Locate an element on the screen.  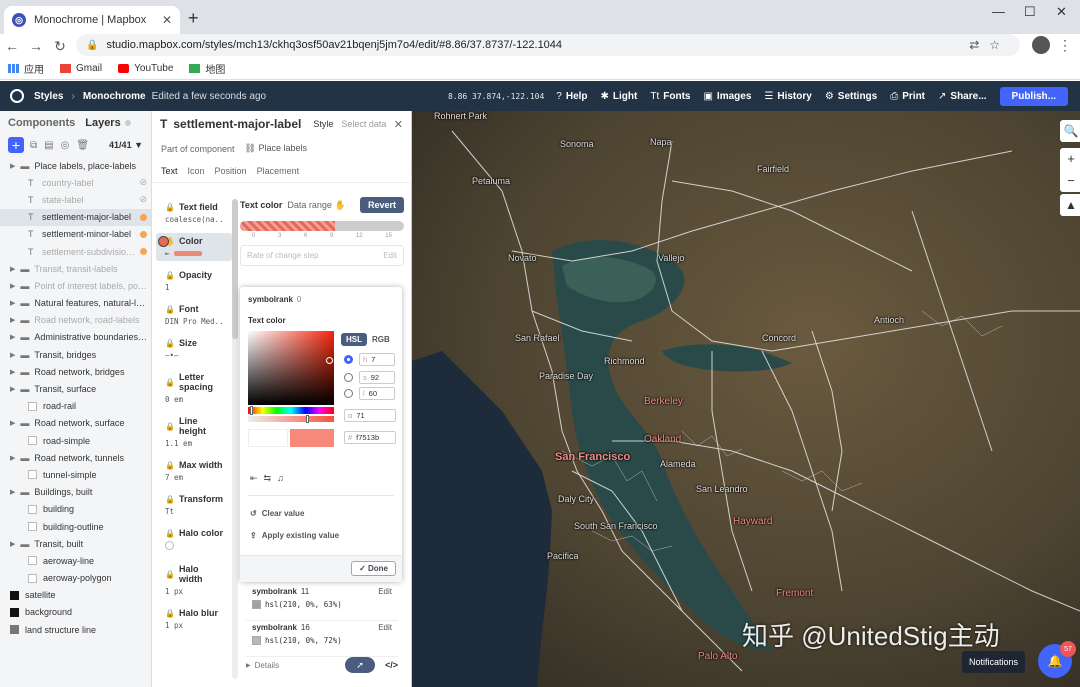
rate-edit-link: Edit is located at coordinates (390, 255).